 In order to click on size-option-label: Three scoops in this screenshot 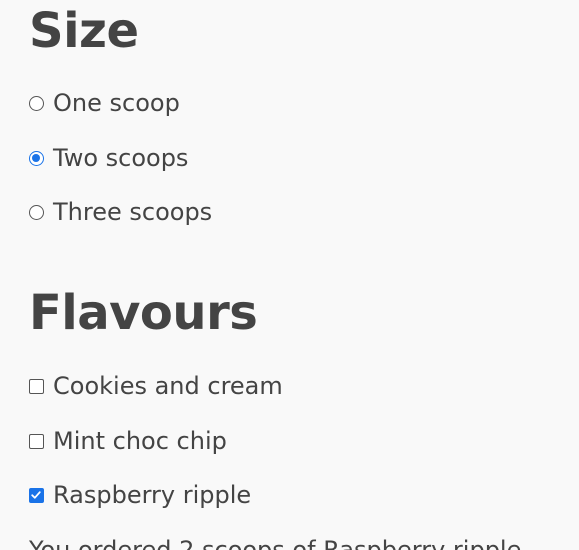, I will do `click(133, 212)`.